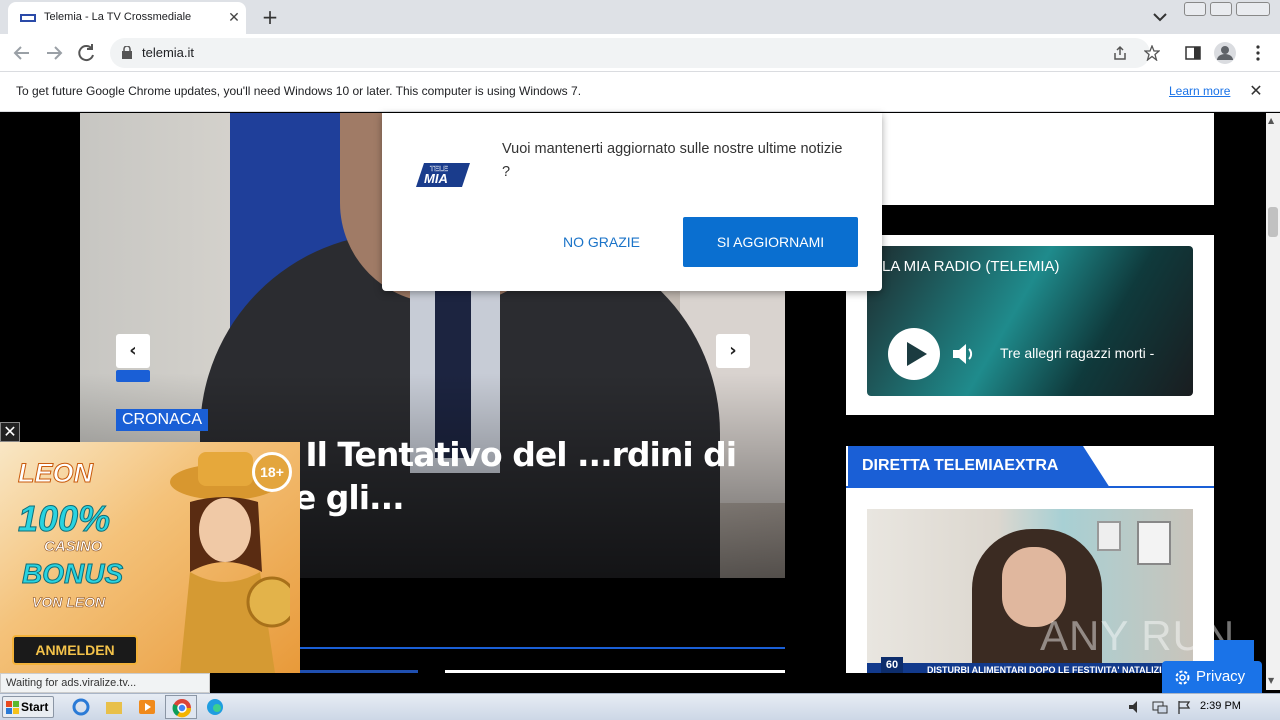  Describe the element at coordinates (22, 53) in the screenshot. I see `back-arrow-icon` at that location.